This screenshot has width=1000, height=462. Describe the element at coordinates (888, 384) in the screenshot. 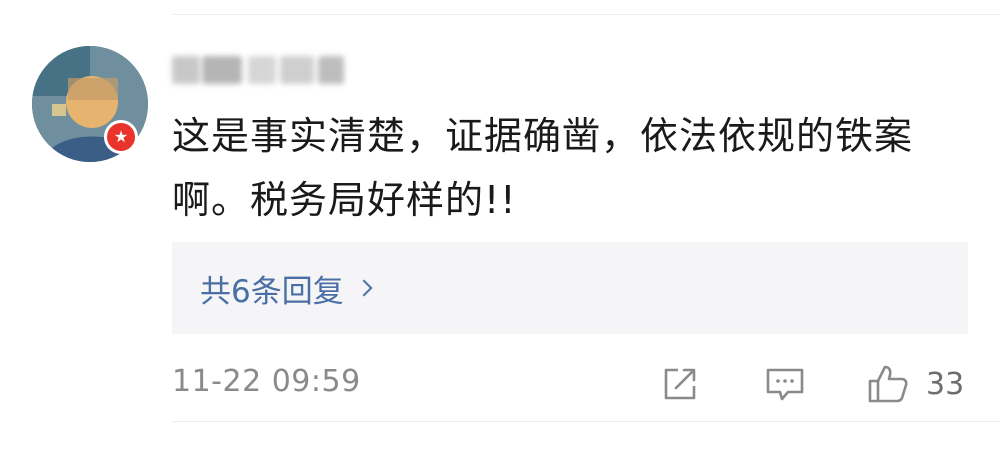

I see `thumbs-up-icon` at that location.